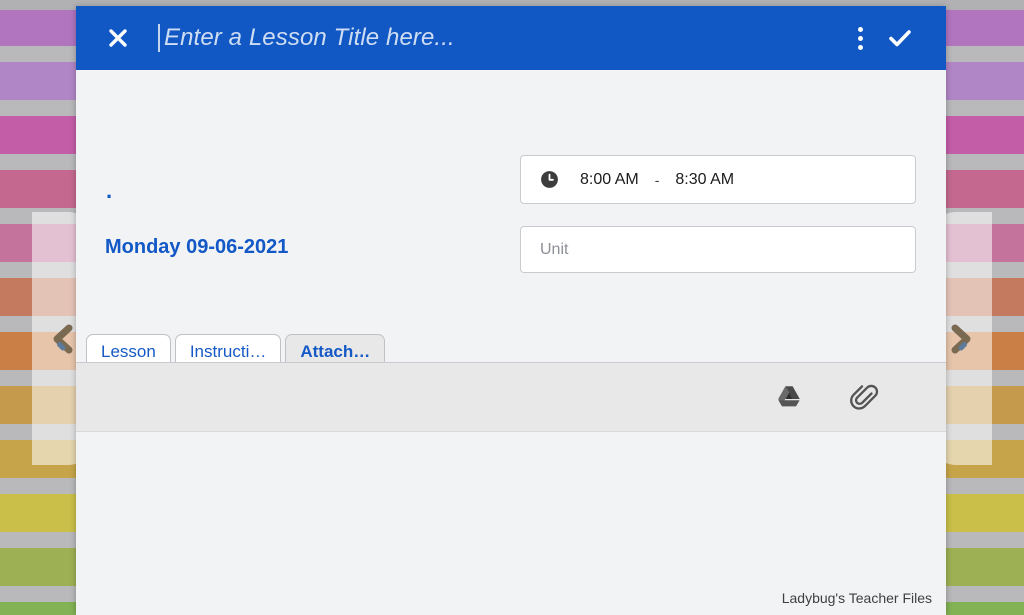 The height and width of the screenshot is (615, 1024). I want to click on attach-file-button, so click(865, 397).